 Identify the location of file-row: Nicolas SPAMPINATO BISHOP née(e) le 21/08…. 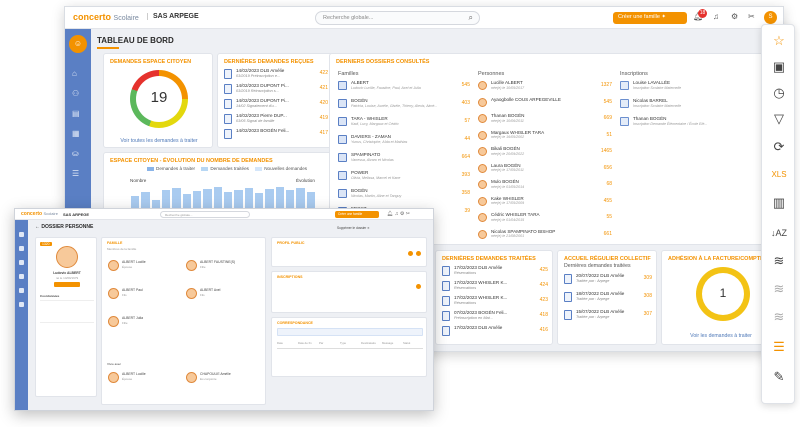
(545, 235).